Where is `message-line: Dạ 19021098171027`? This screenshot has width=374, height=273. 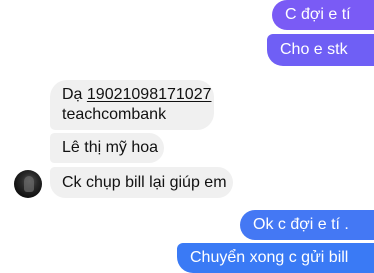 message-line: Dạ 19021098171027 is located at coordinates (137, 94).